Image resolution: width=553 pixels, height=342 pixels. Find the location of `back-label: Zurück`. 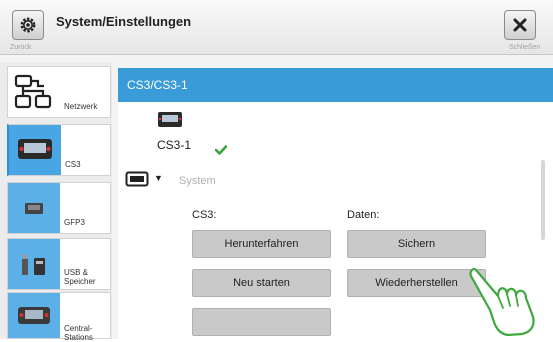

back-label: Zurück is located at coordinates (21, 47).